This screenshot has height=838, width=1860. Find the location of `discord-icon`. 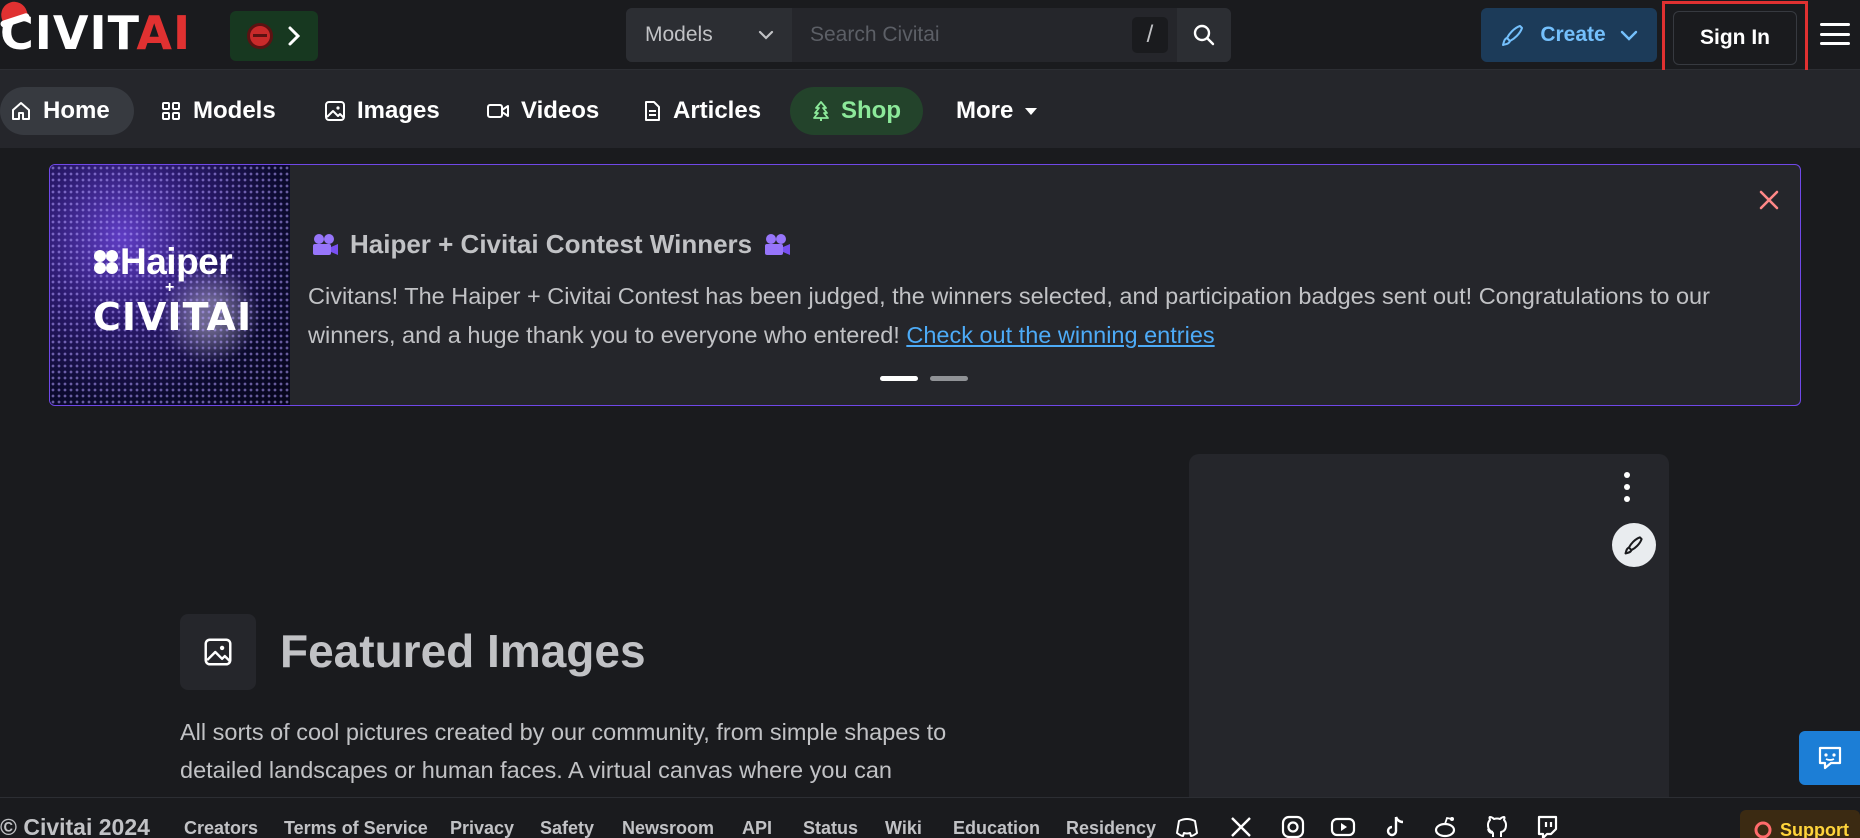

discord-icon is located at coordinates (1187, 826).